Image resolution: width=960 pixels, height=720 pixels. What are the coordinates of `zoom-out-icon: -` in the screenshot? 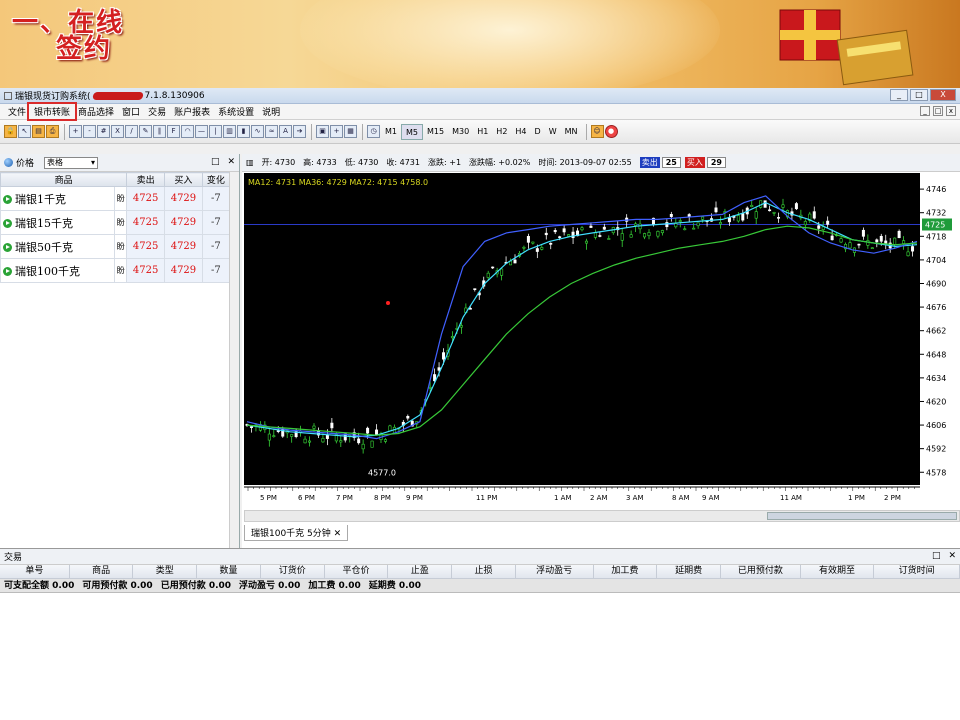 It's located at (89, 131).